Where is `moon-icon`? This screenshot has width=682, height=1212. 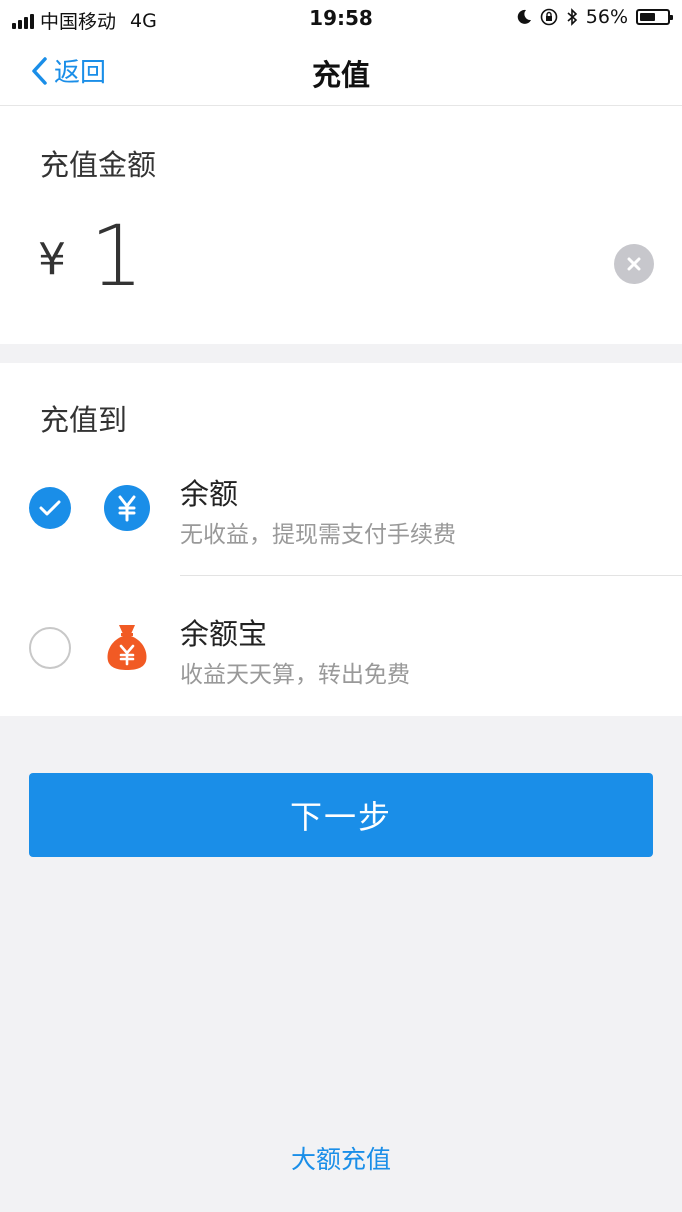 moon-icon is located at coordinates (524, 16).